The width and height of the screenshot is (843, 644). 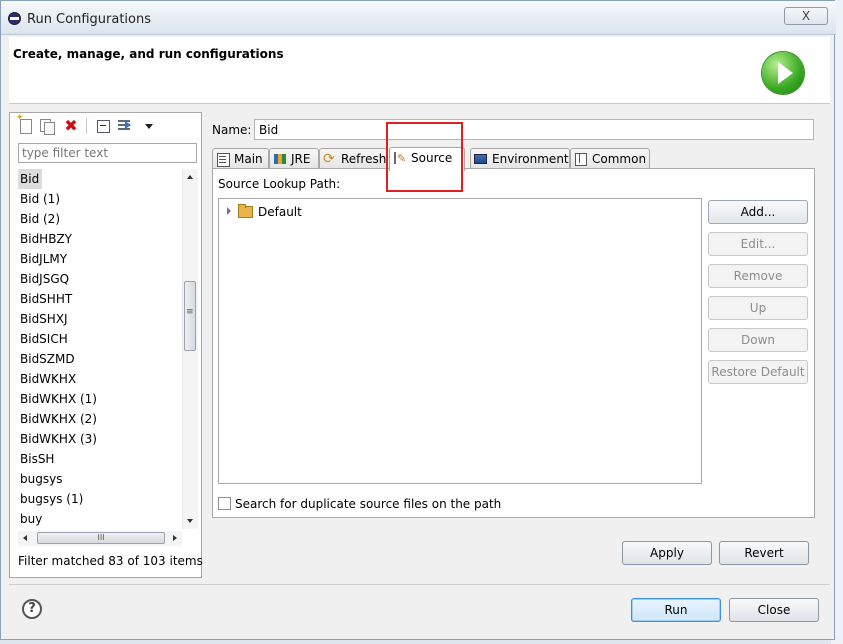 I want to click on scroll-thumb, so click(x=190, y=316).